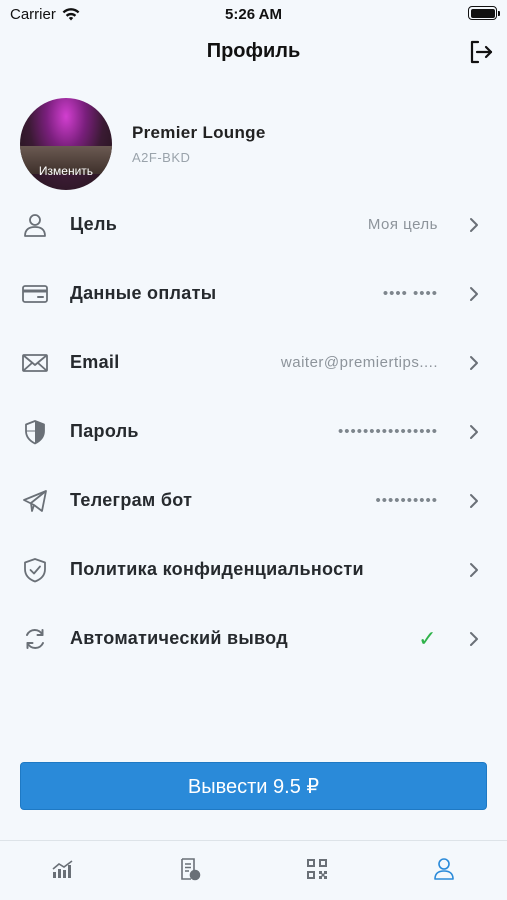  I want to click on shield-check-icon, so click(35, 570).